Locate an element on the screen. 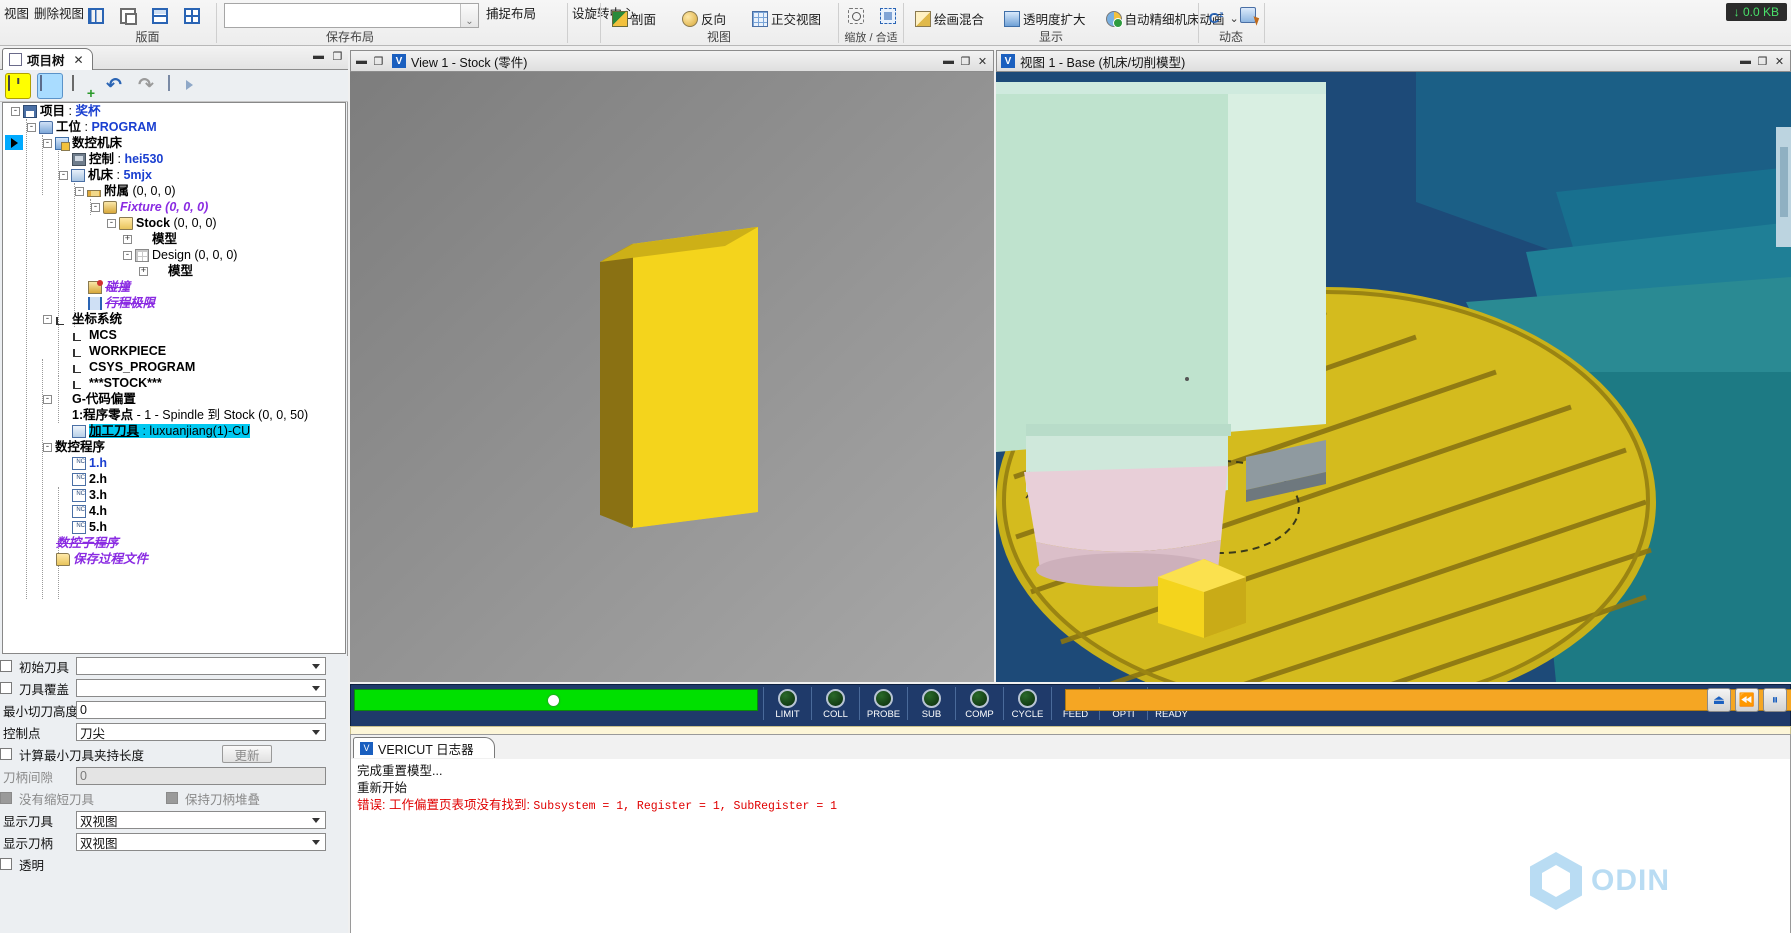 The image size is (1791, 933). tree-item-1.h: 1.h is located at coordinates (174, 462).